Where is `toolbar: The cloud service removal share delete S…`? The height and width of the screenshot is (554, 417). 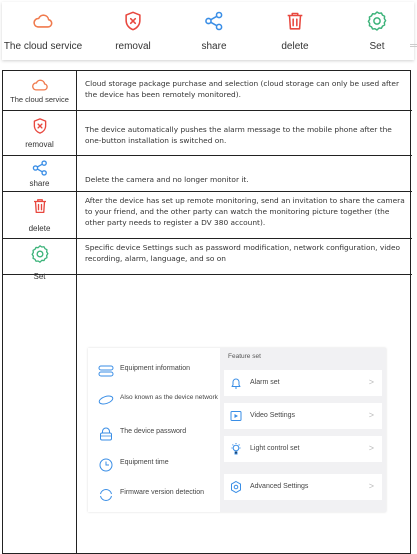 toolbar: The cloud service removal share delete S… is located at coordinates (208, 31).